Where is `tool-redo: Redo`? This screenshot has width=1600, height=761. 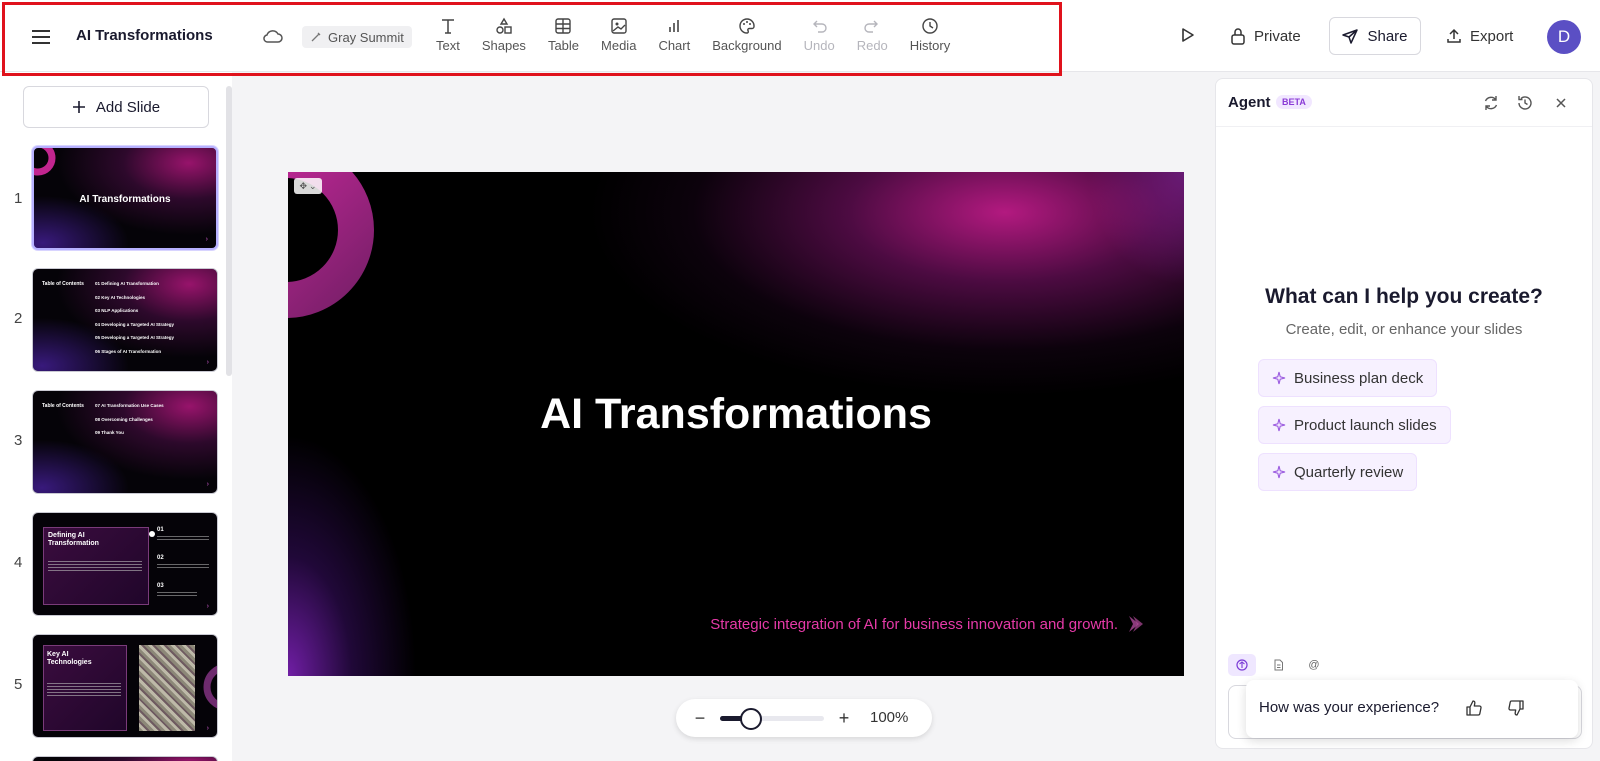 tool-redo: Redo is located at coordinates (872, 38).